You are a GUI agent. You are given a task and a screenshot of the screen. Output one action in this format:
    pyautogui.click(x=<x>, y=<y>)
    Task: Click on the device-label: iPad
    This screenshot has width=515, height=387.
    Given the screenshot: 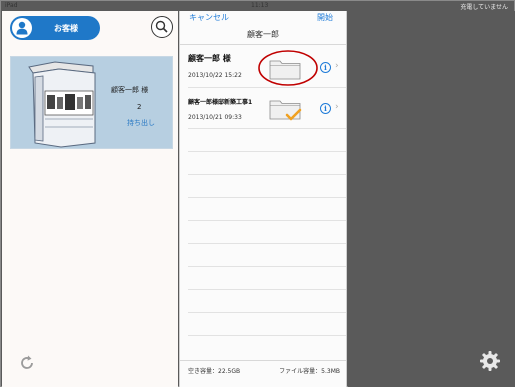 What is the action you would take?
    pyautogui.click(x=11, y=5)
    